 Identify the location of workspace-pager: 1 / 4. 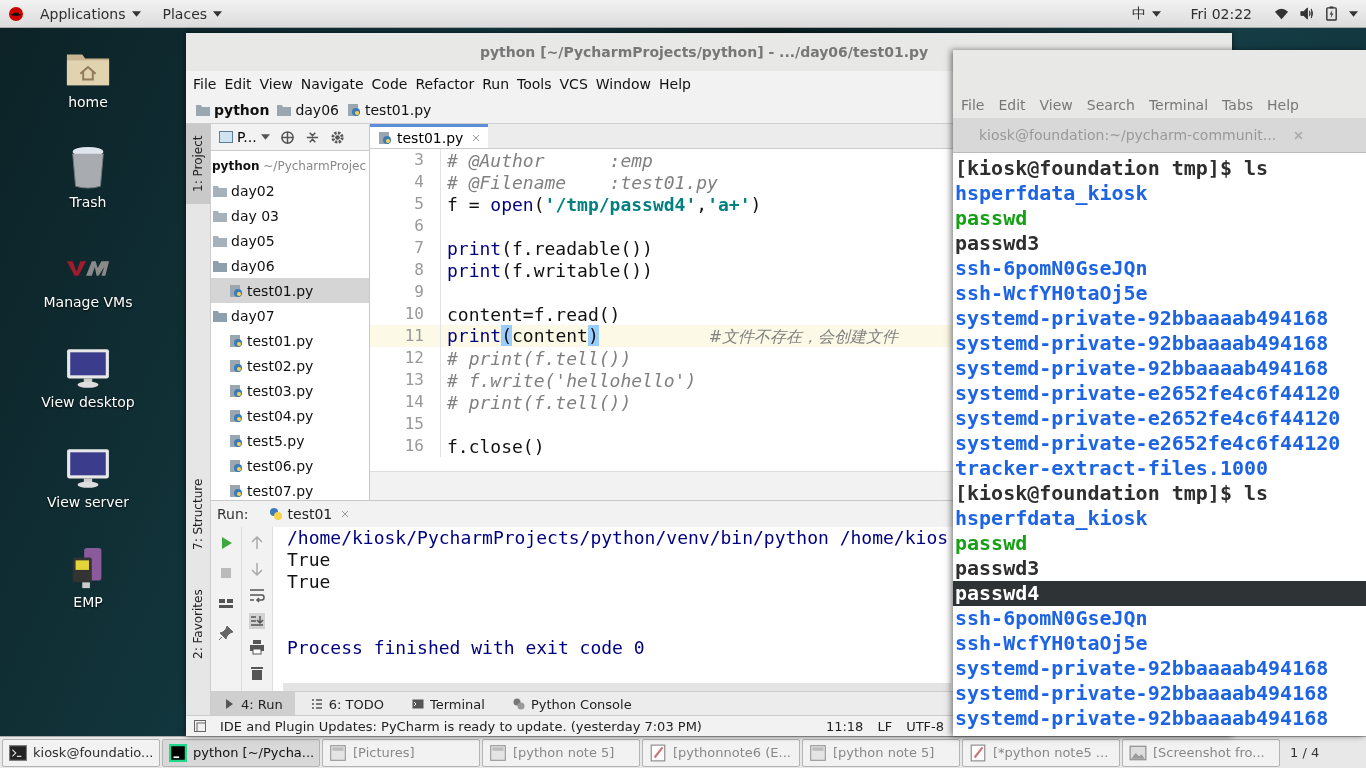
(1305, 752).